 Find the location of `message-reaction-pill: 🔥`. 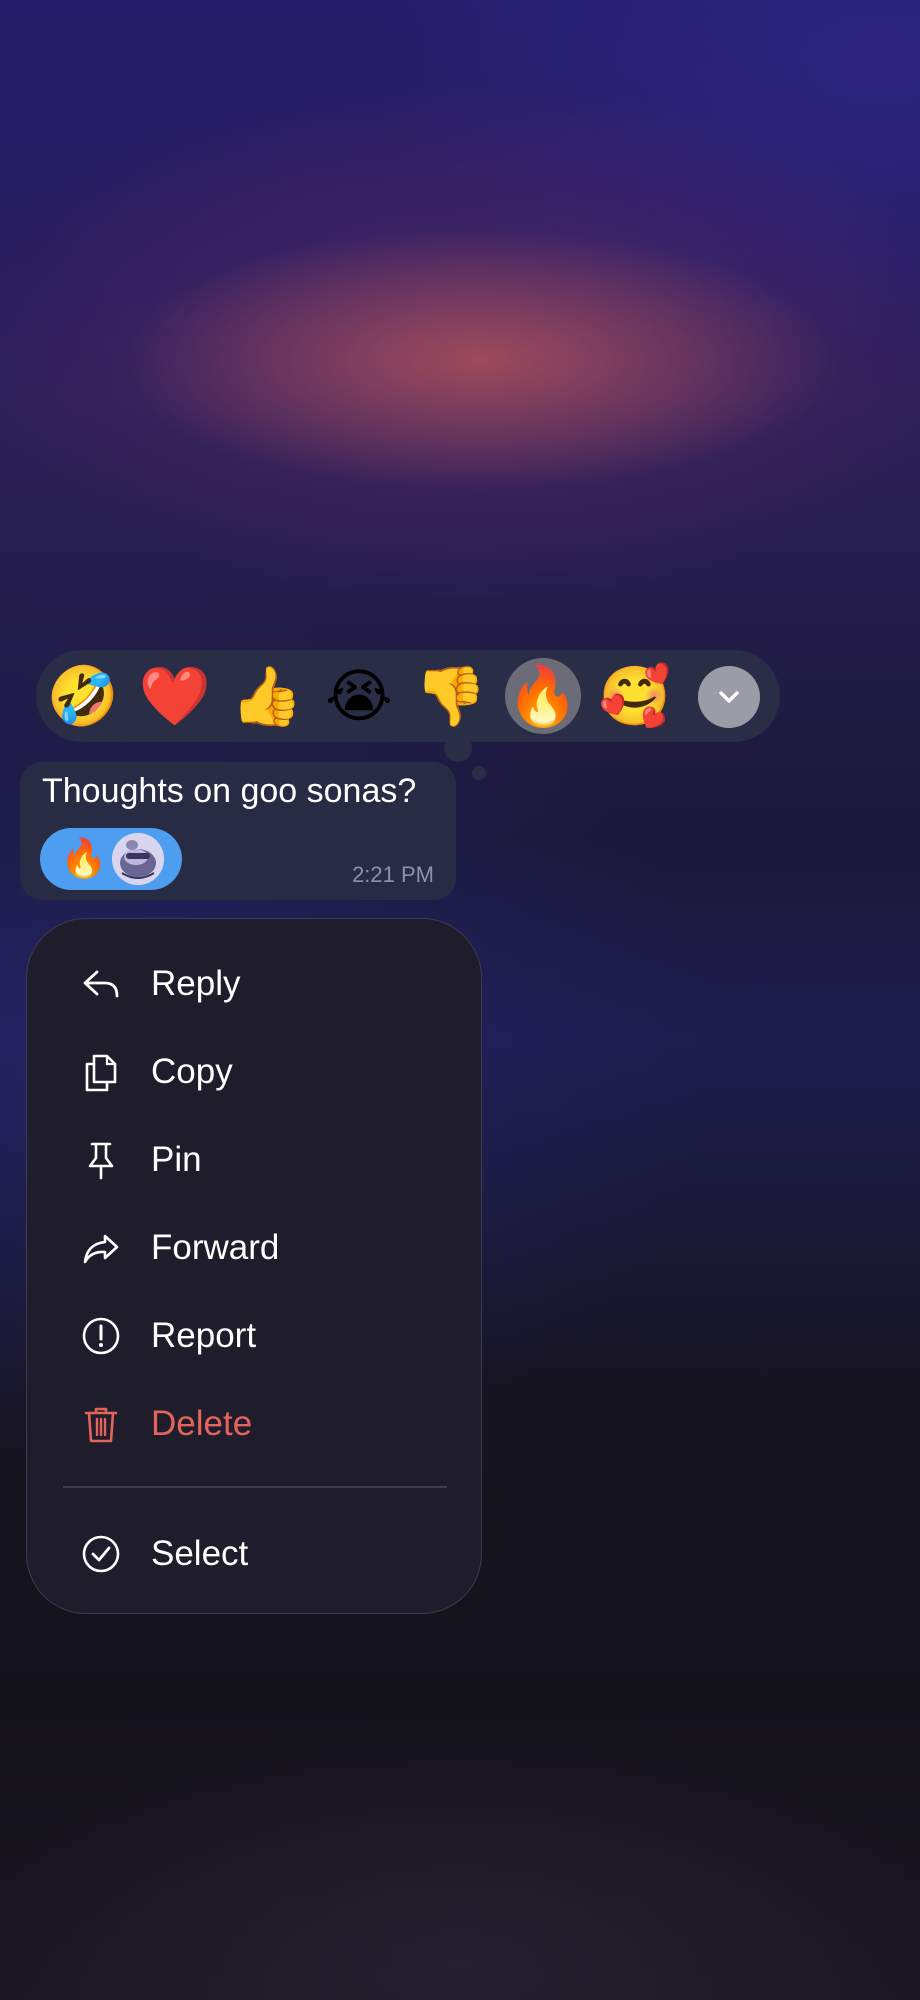

message-reaction-pill: 🔥 is located at coordinates (111, 859).